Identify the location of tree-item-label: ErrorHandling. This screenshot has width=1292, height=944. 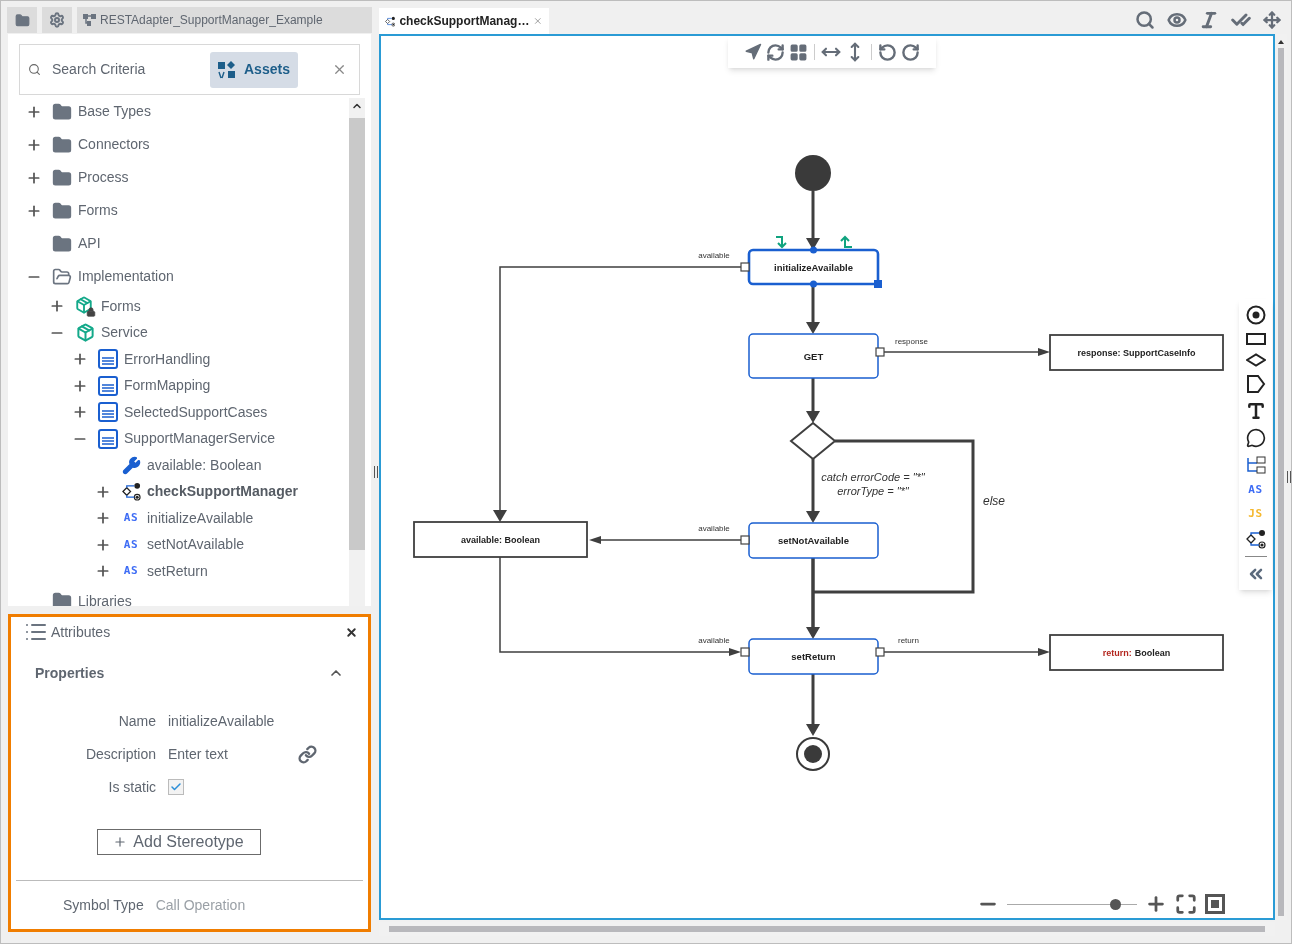
(167, 359).